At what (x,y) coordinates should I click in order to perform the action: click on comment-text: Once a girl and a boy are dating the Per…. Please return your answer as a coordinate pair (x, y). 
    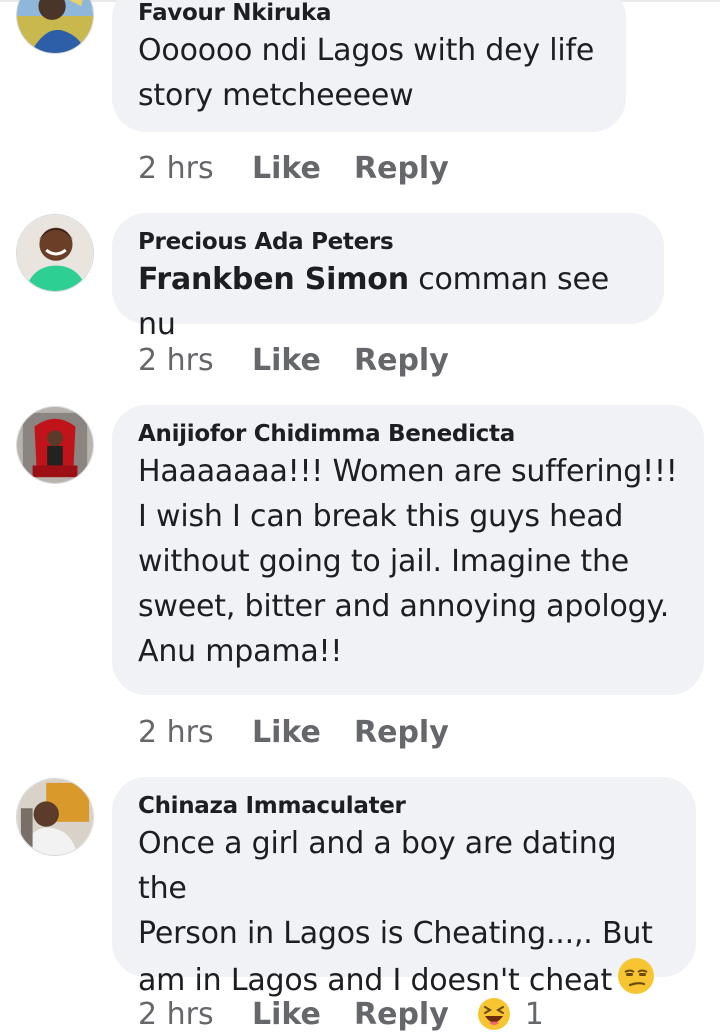
    Looking at the image, I should click on (404, 912).